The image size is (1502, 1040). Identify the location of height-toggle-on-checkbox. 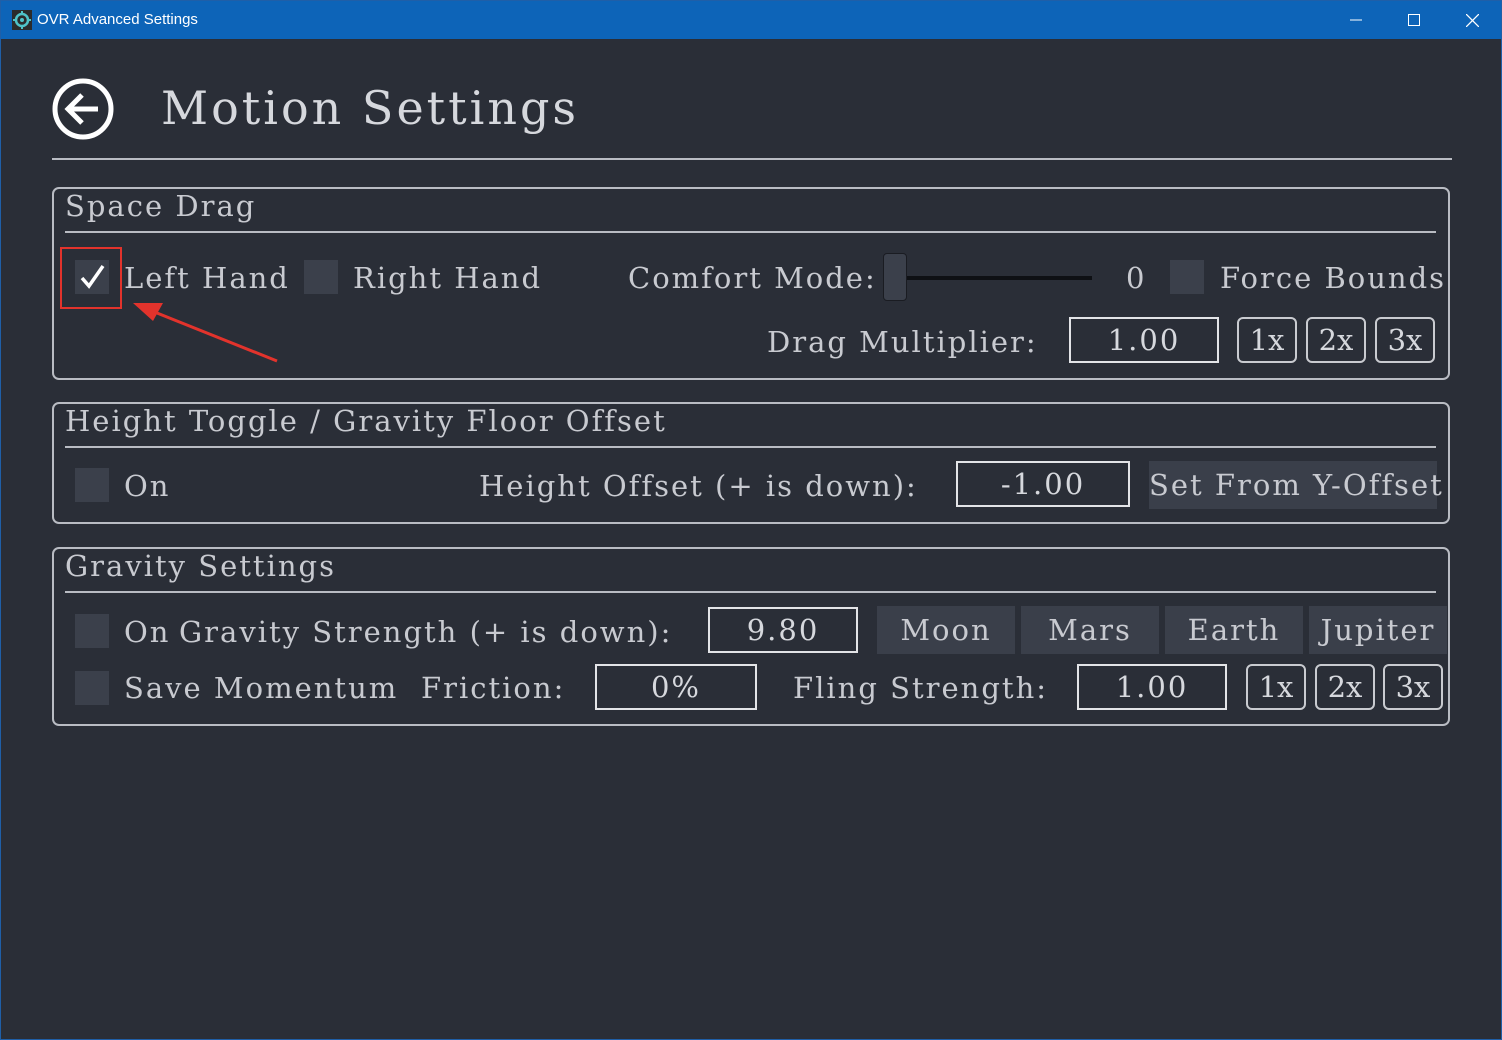
(92, 485).